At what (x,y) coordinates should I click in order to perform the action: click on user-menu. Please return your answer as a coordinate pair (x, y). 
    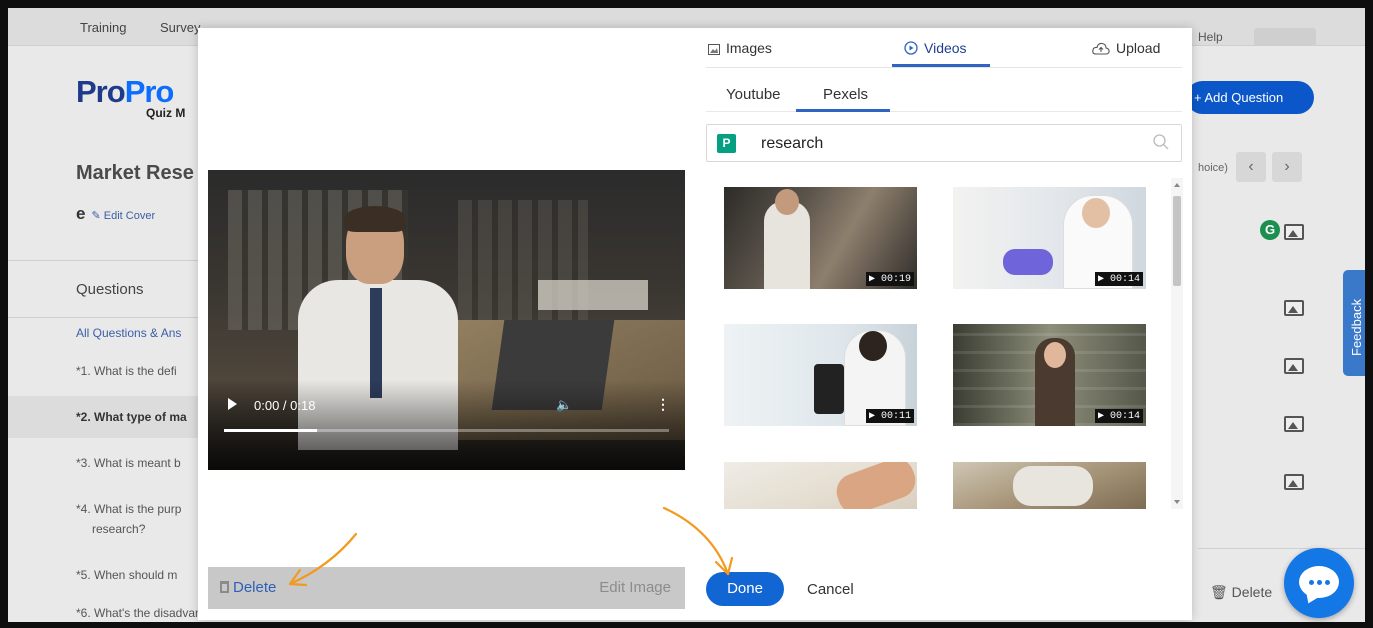
    Looking at the image, I should click on (1285, 37).